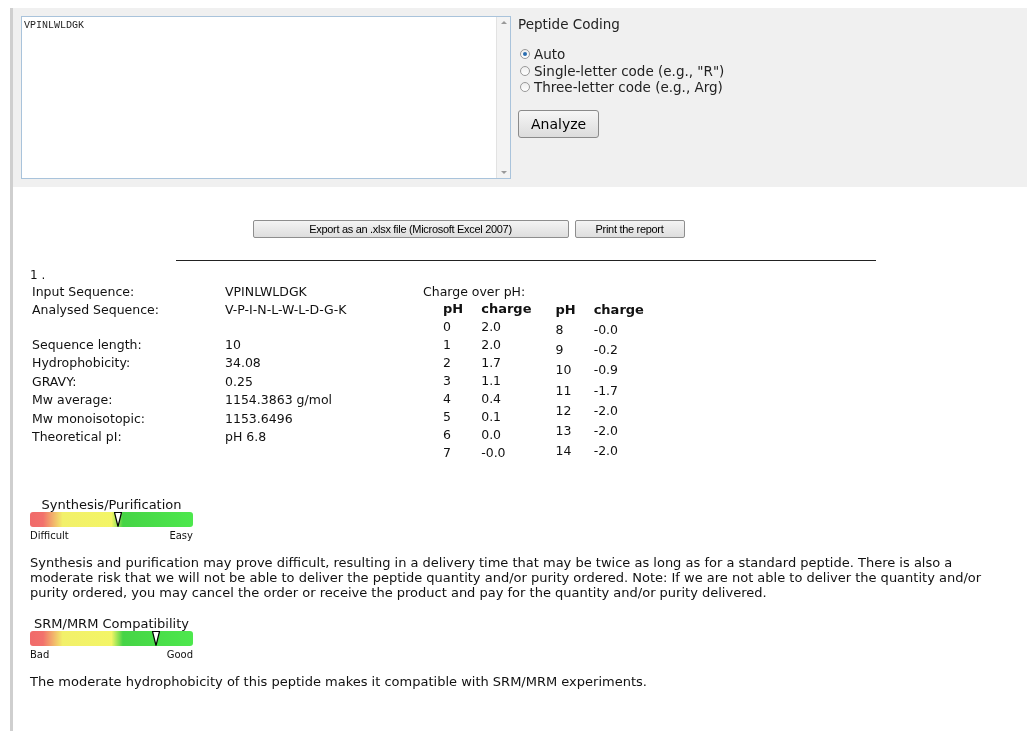  I want to click on property-label: Sequence length:, so click(87, 344).